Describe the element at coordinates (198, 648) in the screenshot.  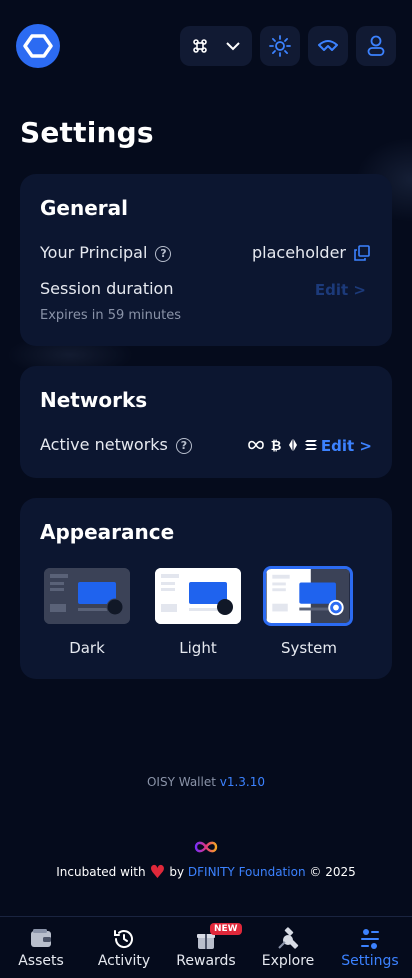
I see `theme-light-label: Light` at that location.